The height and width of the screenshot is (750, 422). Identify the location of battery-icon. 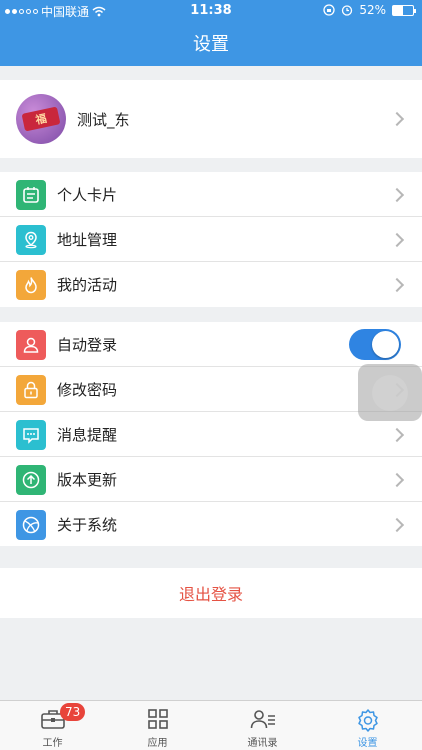
(404, 10).